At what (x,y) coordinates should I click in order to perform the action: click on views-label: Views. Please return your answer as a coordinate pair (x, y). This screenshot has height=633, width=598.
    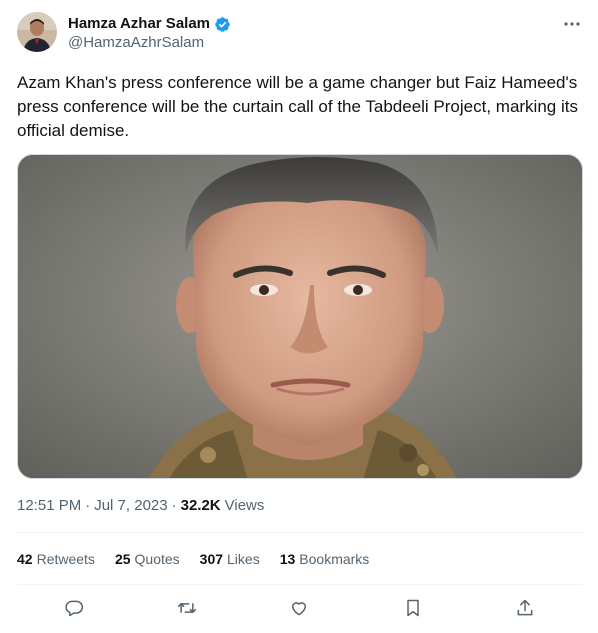
    Looking at the image, I should click on (244, 505).